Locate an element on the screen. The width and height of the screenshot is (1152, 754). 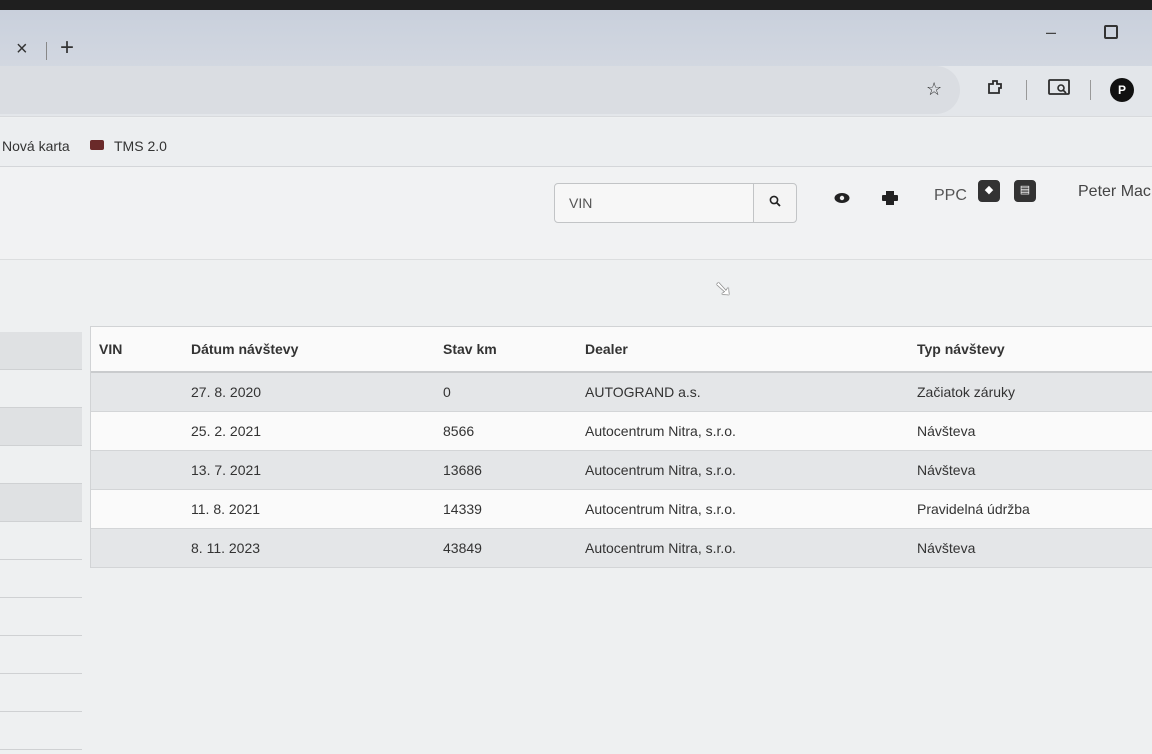
browser-toolbar: ☆ P is located at coordinates (576, 91).